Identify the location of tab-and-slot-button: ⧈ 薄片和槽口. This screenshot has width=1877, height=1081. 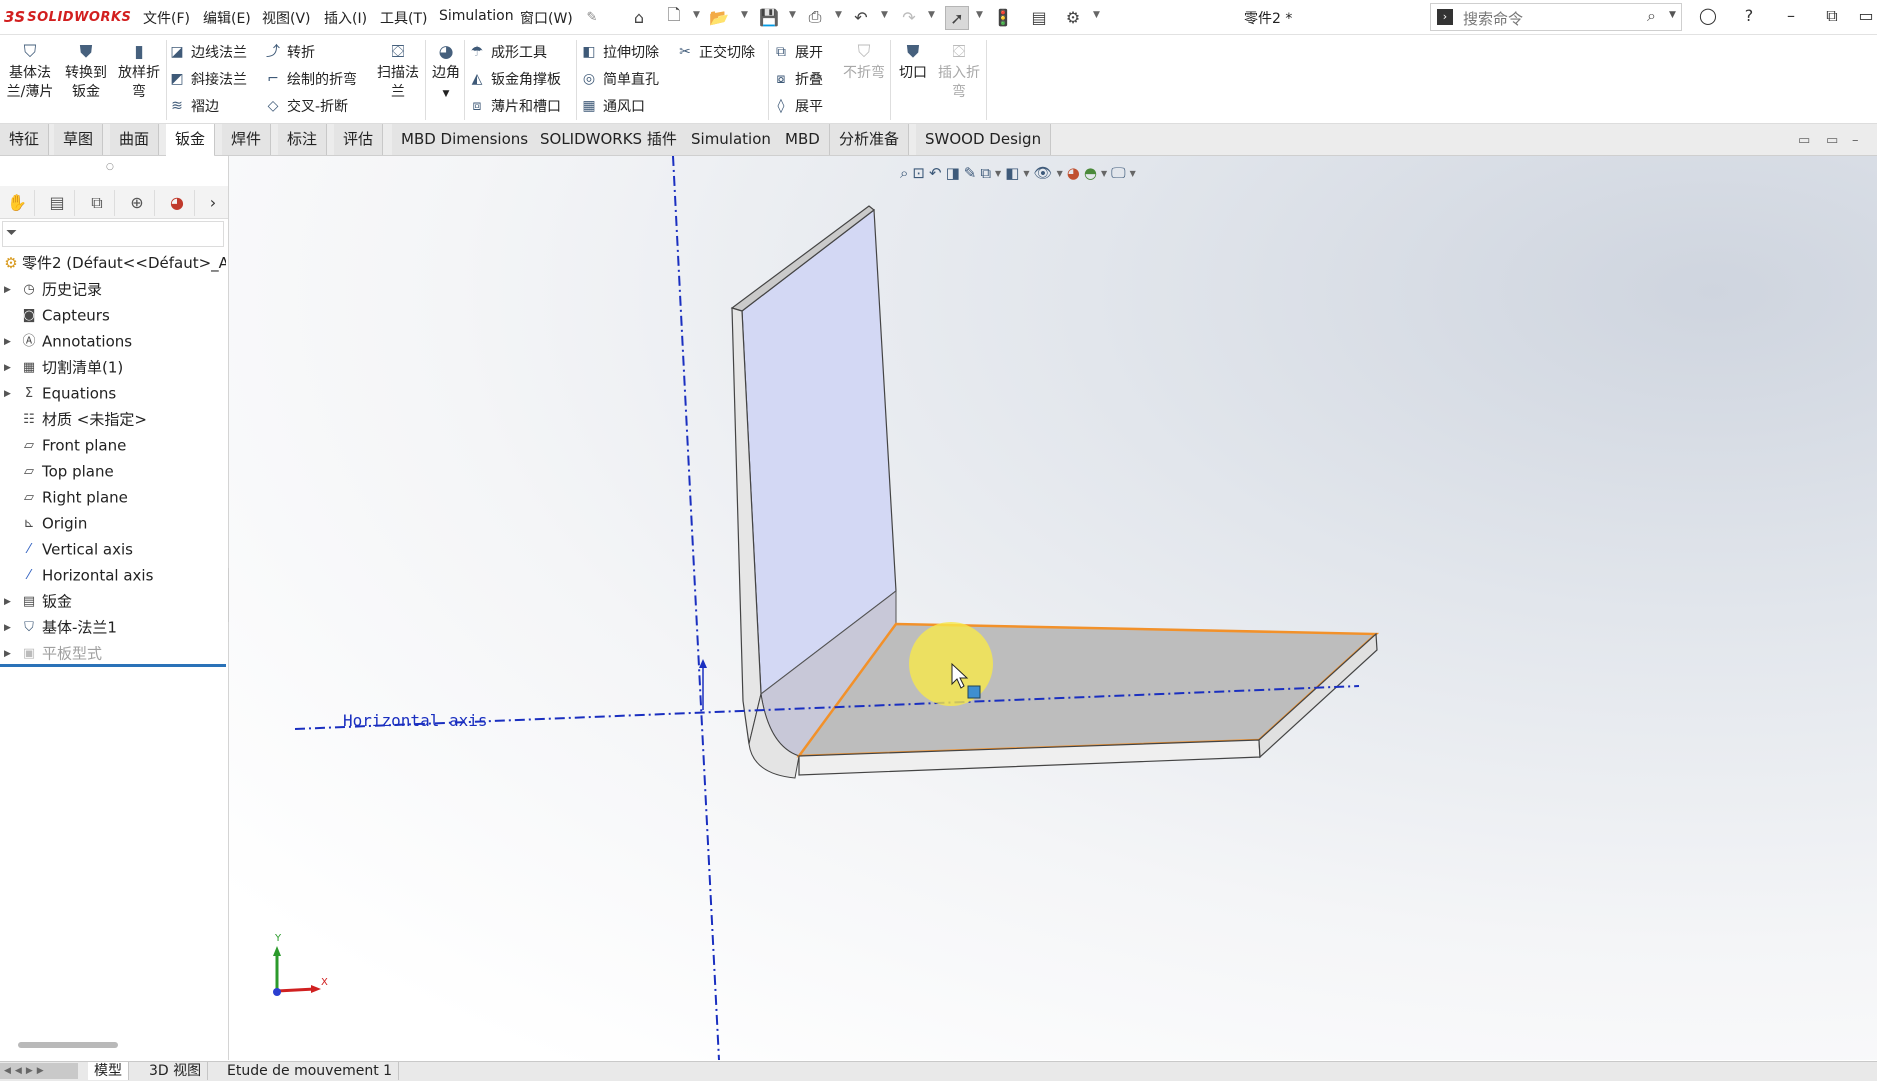
(514, 106).